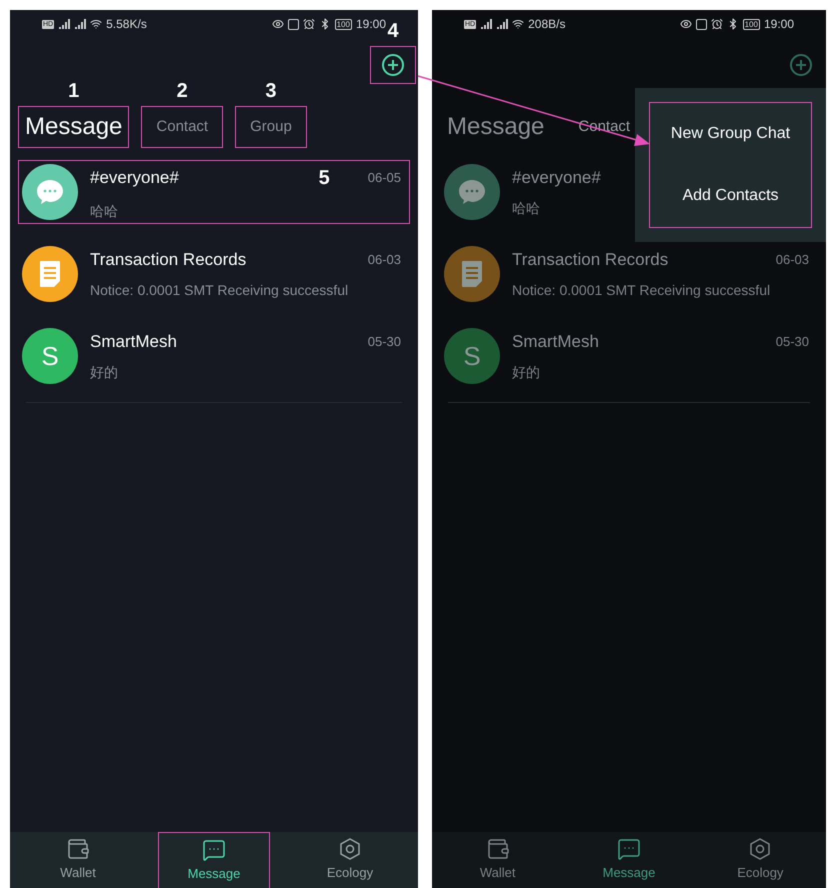 The height and width of the screenshot is (888, 828). I want to click on add-button, so click(393, 65).